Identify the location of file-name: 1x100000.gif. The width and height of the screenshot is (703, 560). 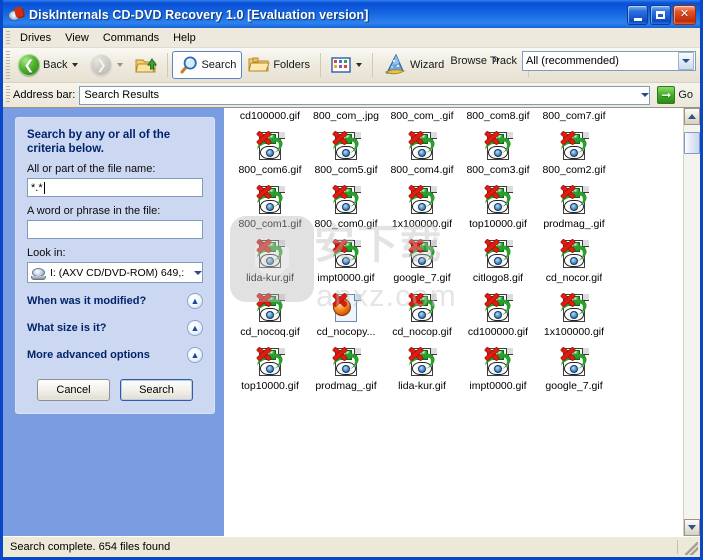
(422, 224).